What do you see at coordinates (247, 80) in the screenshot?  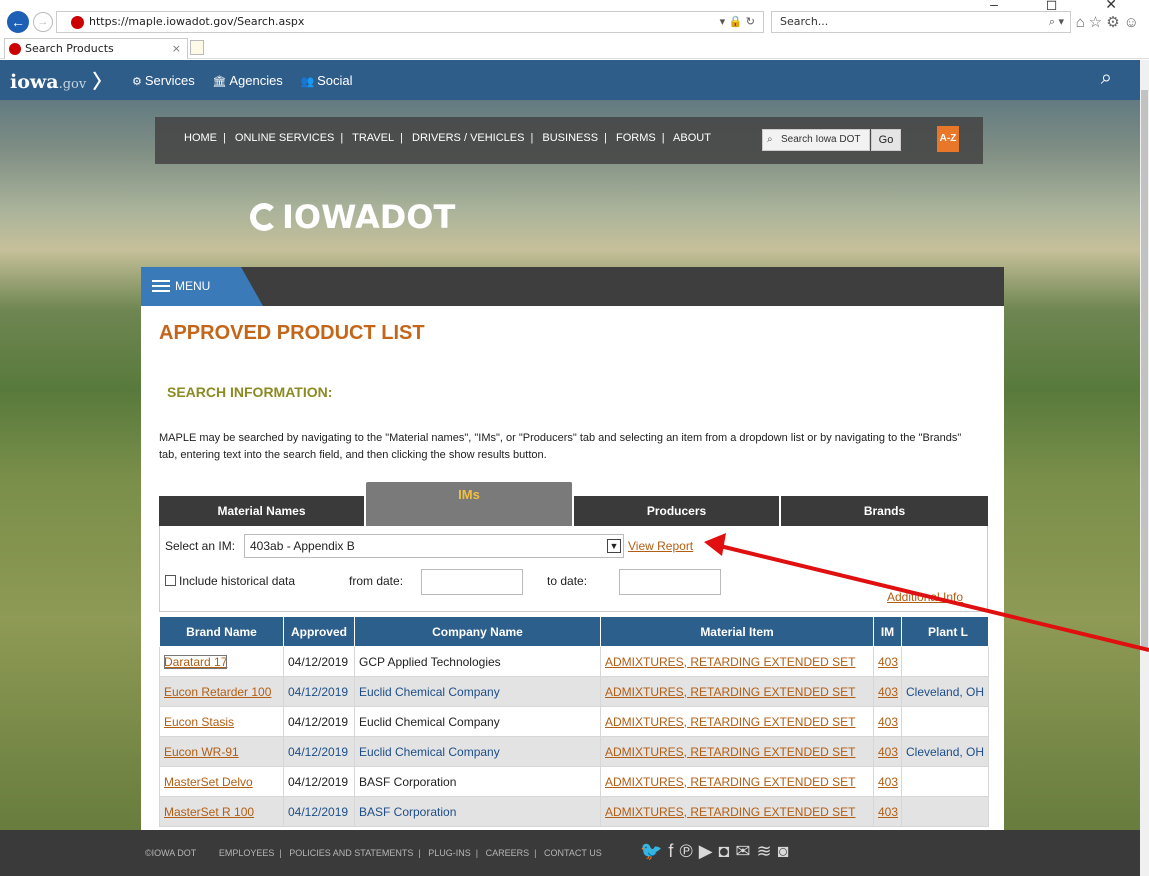 I see `nav-agencies: 🏛 Agencies` at bounding box center [247, 80].